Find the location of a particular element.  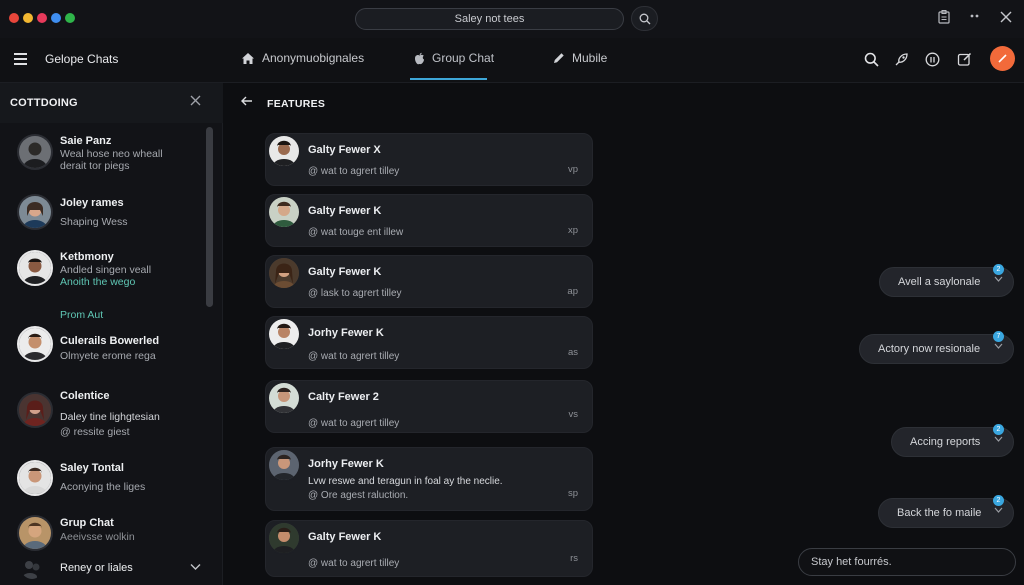

composer-placeholder: Stay het fourrés. is located at coordinates (851, 562).